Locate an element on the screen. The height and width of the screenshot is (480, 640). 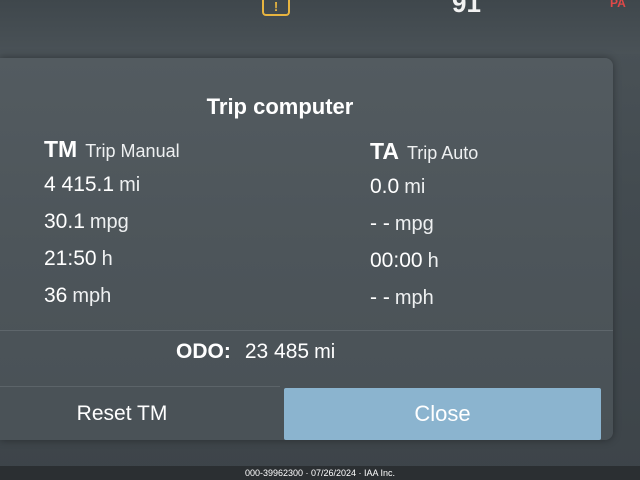
trip-manual-economy: 30.1 mpg is located at coordinates (86, 222).